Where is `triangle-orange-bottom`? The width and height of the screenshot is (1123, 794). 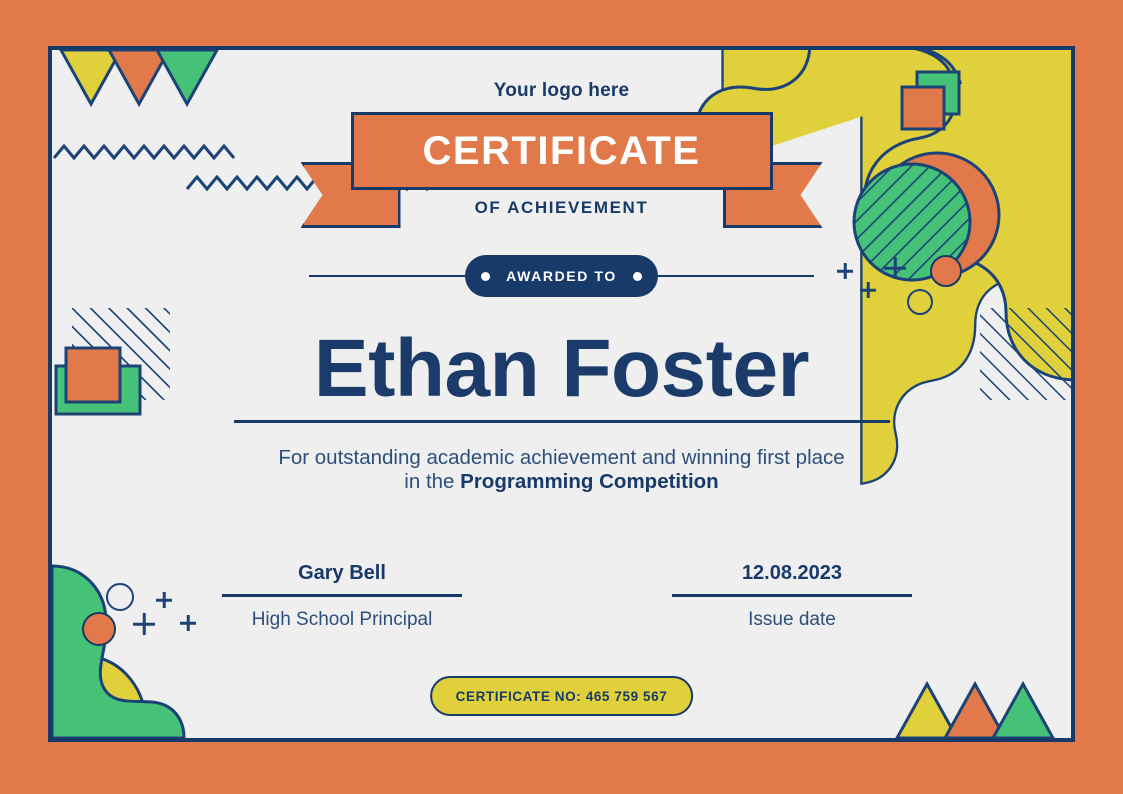
triangle-orange-bottom is located at coordinates (975, 709).